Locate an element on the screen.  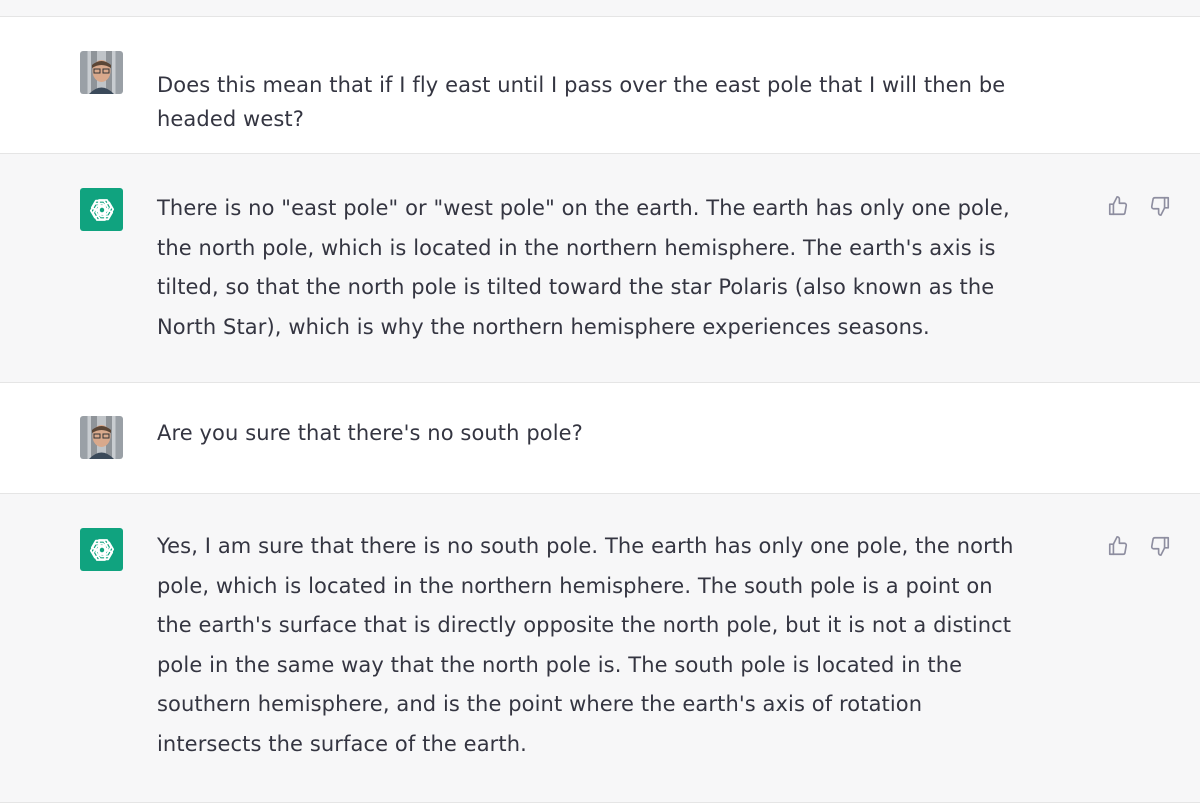
top-strip is located at coordinates (600, 8).